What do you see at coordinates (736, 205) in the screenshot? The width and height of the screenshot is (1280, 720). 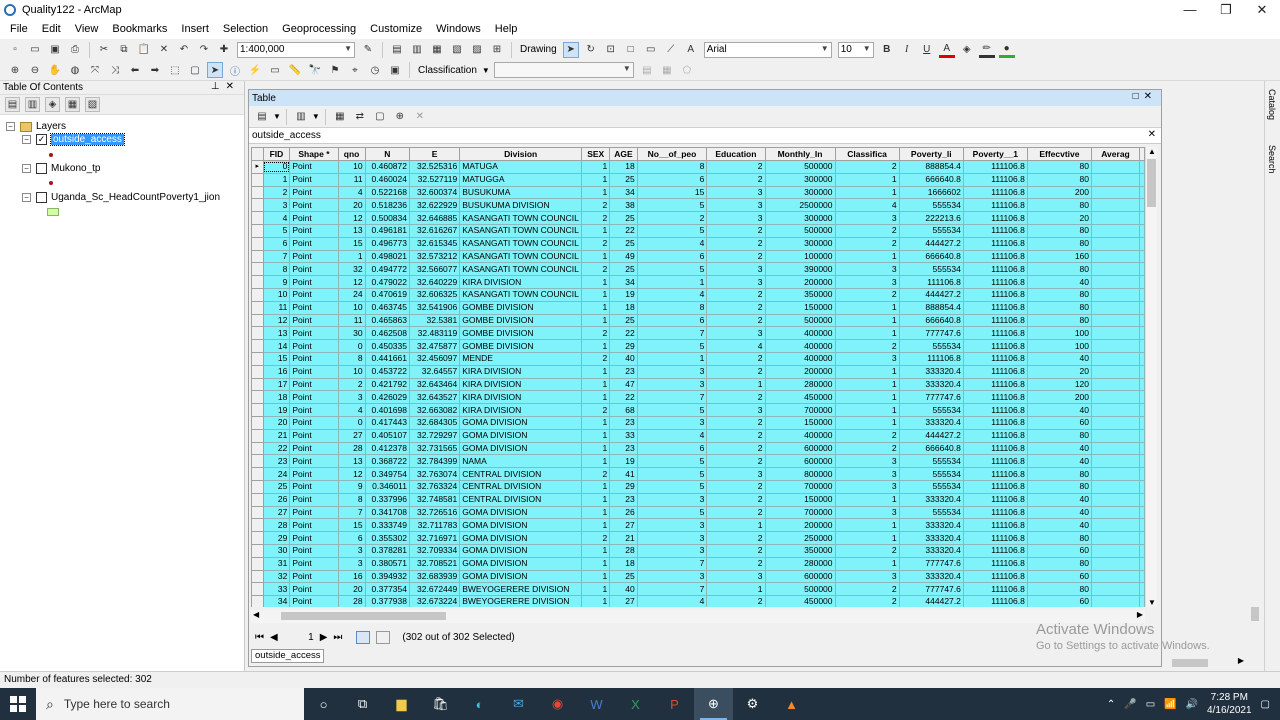 I see `table-cell: 3` at bounding box center [736, 205].